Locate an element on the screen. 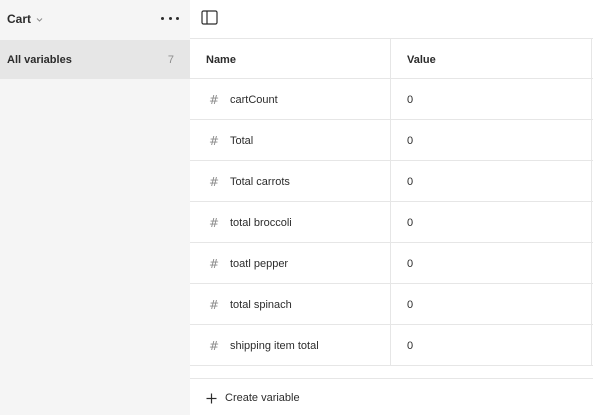  more-options-button is located at coordinates (170, 18).